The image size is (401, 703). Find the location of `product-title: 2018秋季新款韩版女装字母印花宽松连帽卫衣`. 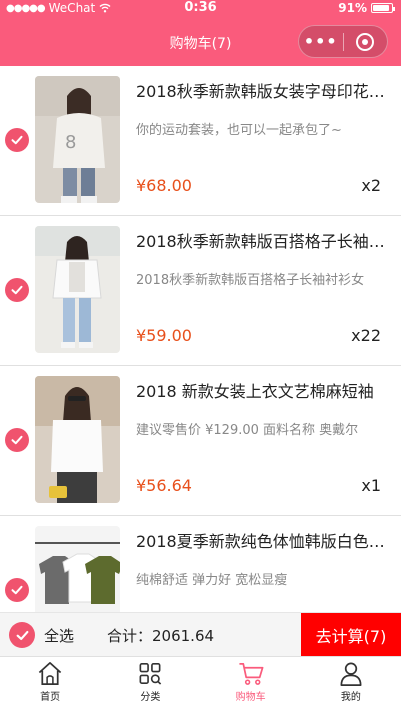

product-title: 2018秋季新款韩版女装字母印花宽松连帽卫衣 is located at coordinates (262, 90).